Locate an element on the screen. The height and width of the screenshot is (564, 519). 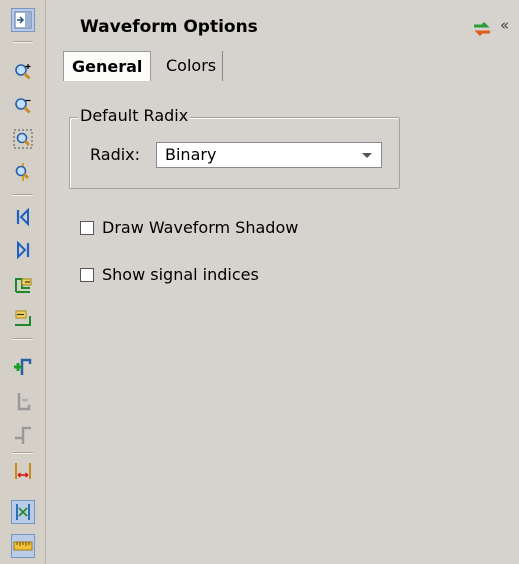
previous-edge-icon is located at coordinates (23, 285).